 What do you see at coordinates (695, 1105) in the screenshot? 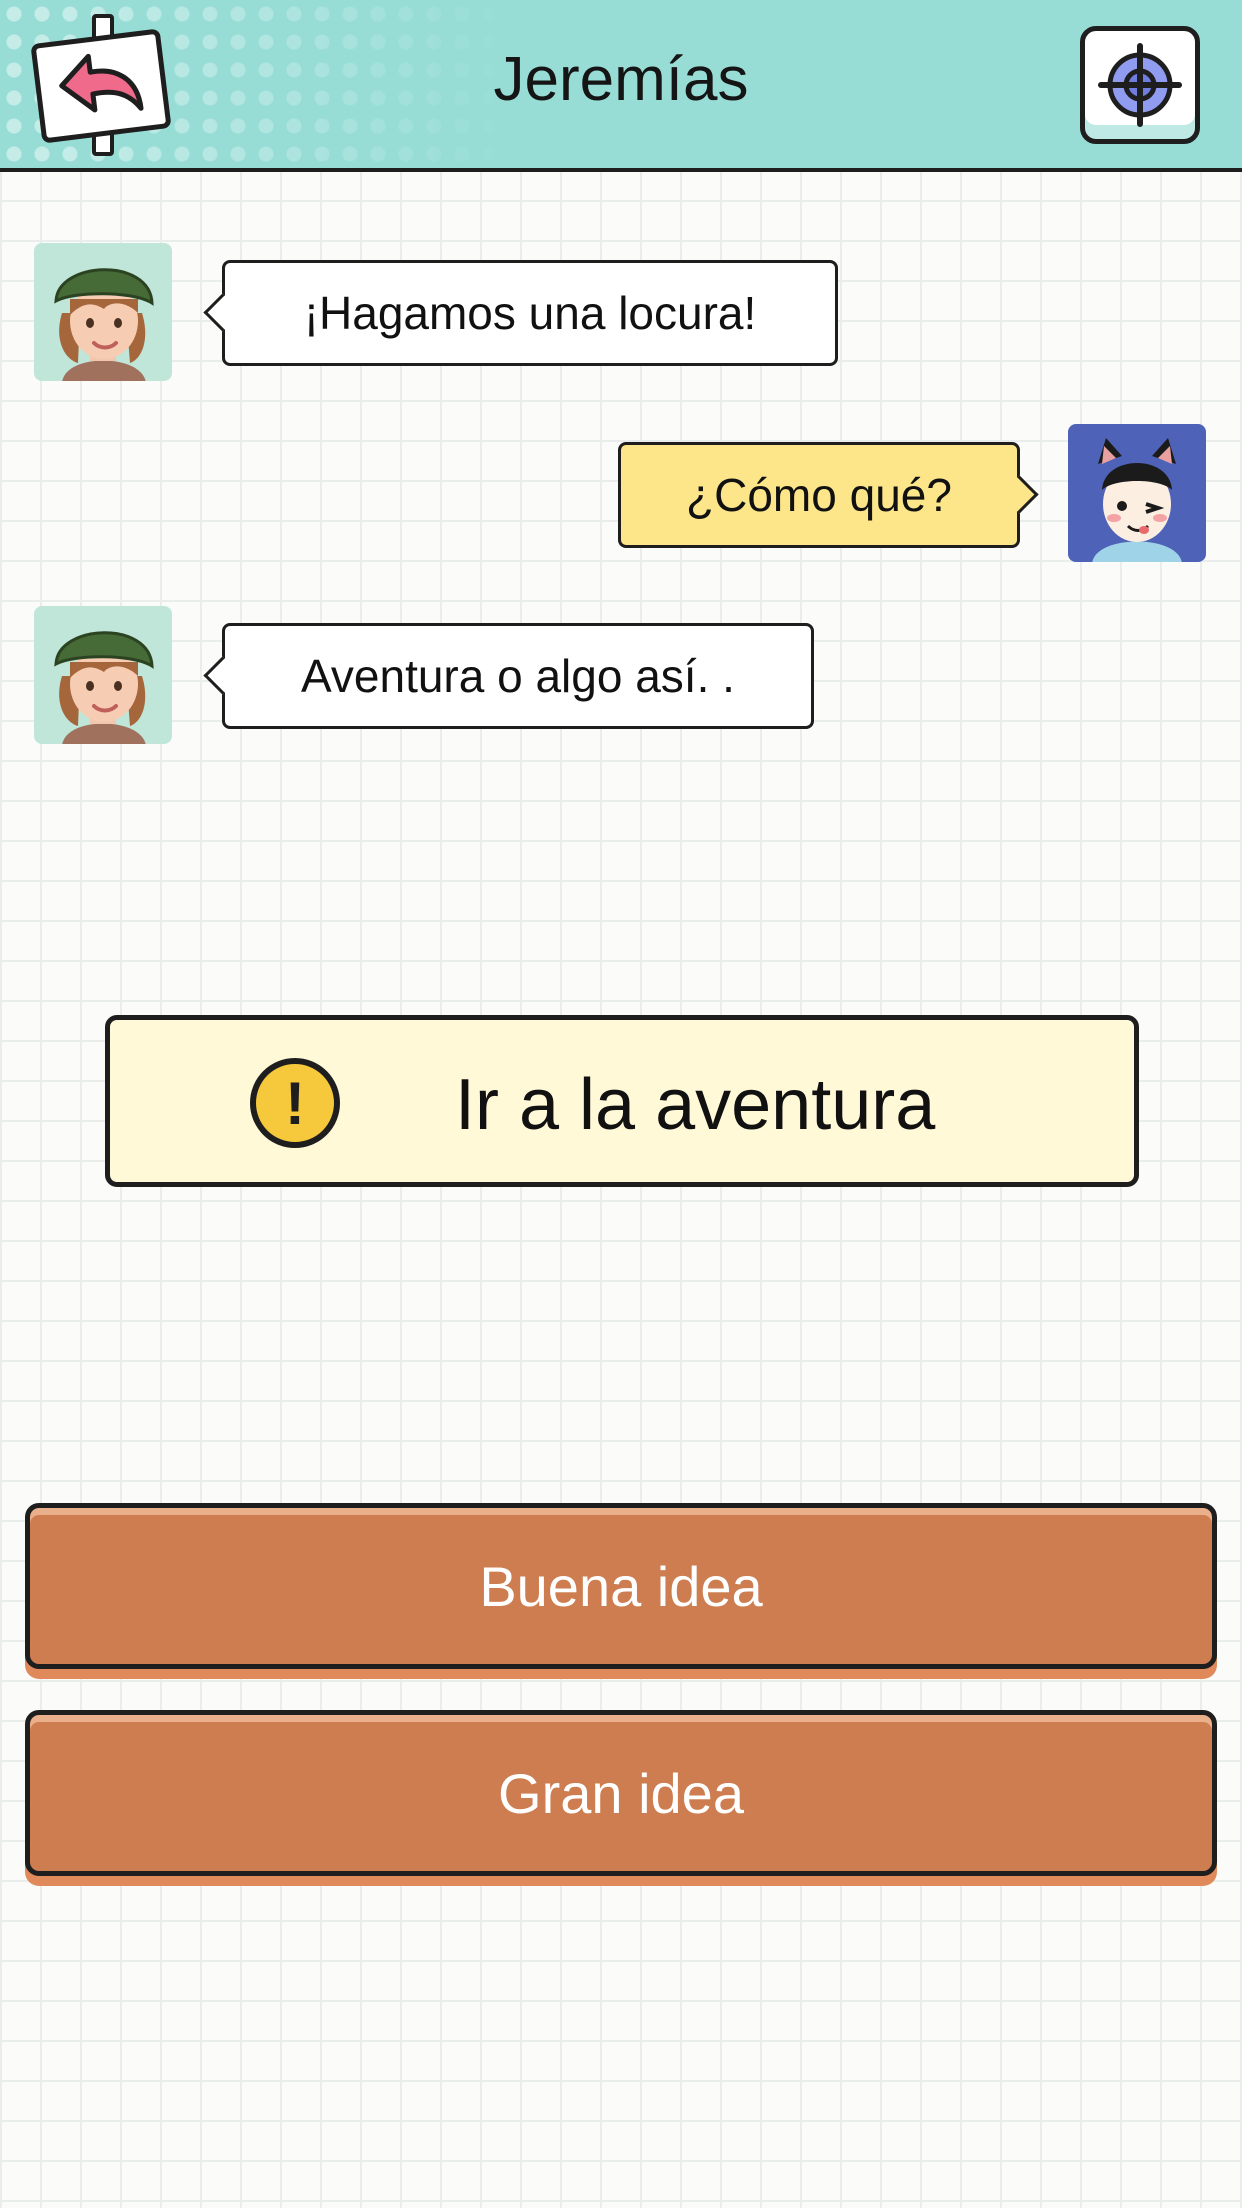
I see `adventure-label: Ir a la aventura` at bounding box center [695, 1105].